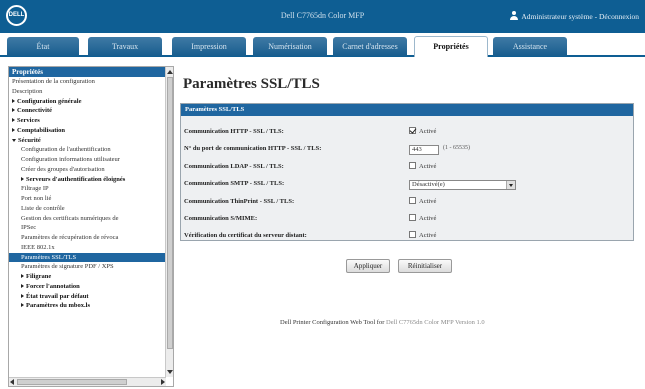 The image size is (645, 389). Describe the element at coordinates (76, 179) in the screenshot. I see `sidebar-item-label: Serveurs d'authentification éloignés` at that location.